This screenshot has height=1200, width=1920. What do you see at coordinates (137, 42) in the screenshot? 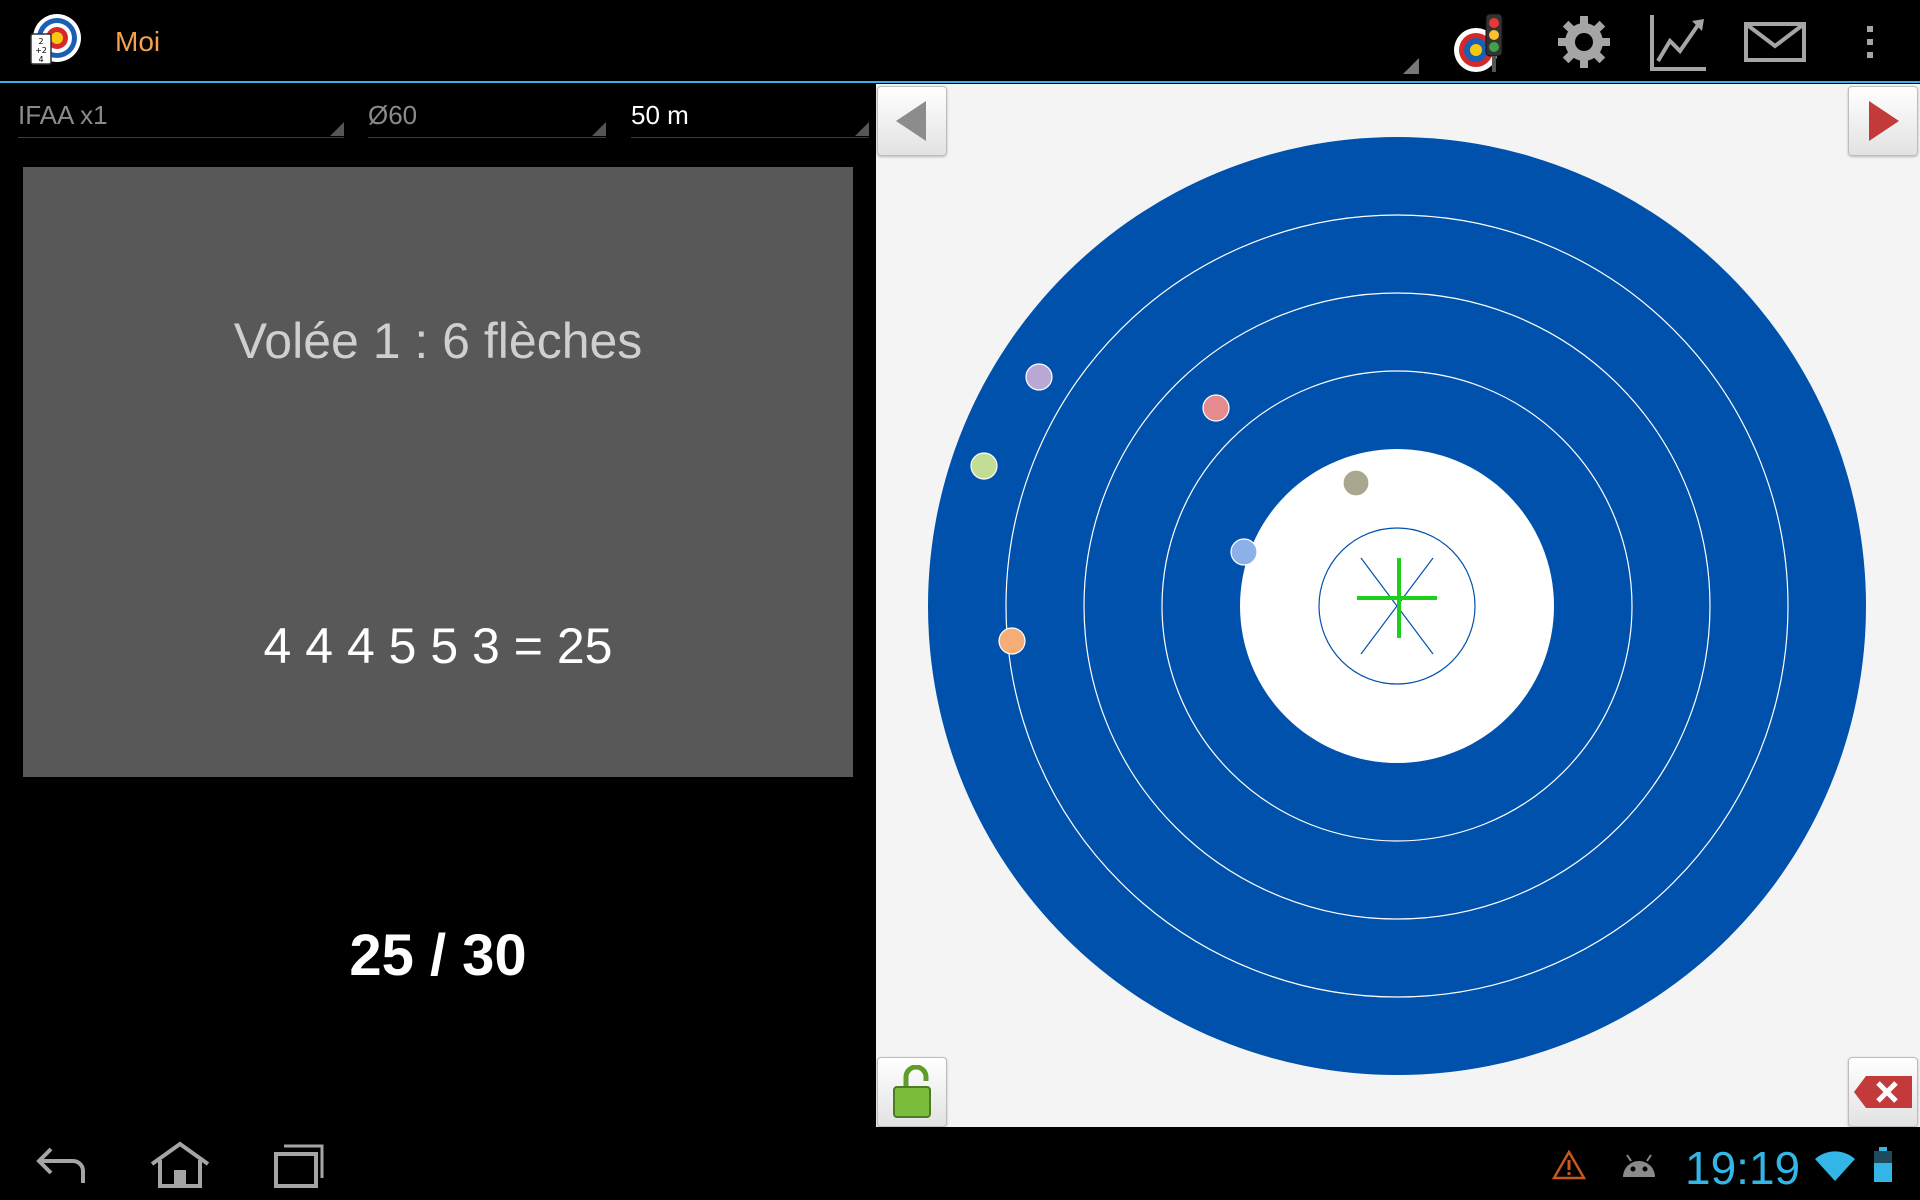
I see `app-title: Moi` at bounding box center [137, 42].